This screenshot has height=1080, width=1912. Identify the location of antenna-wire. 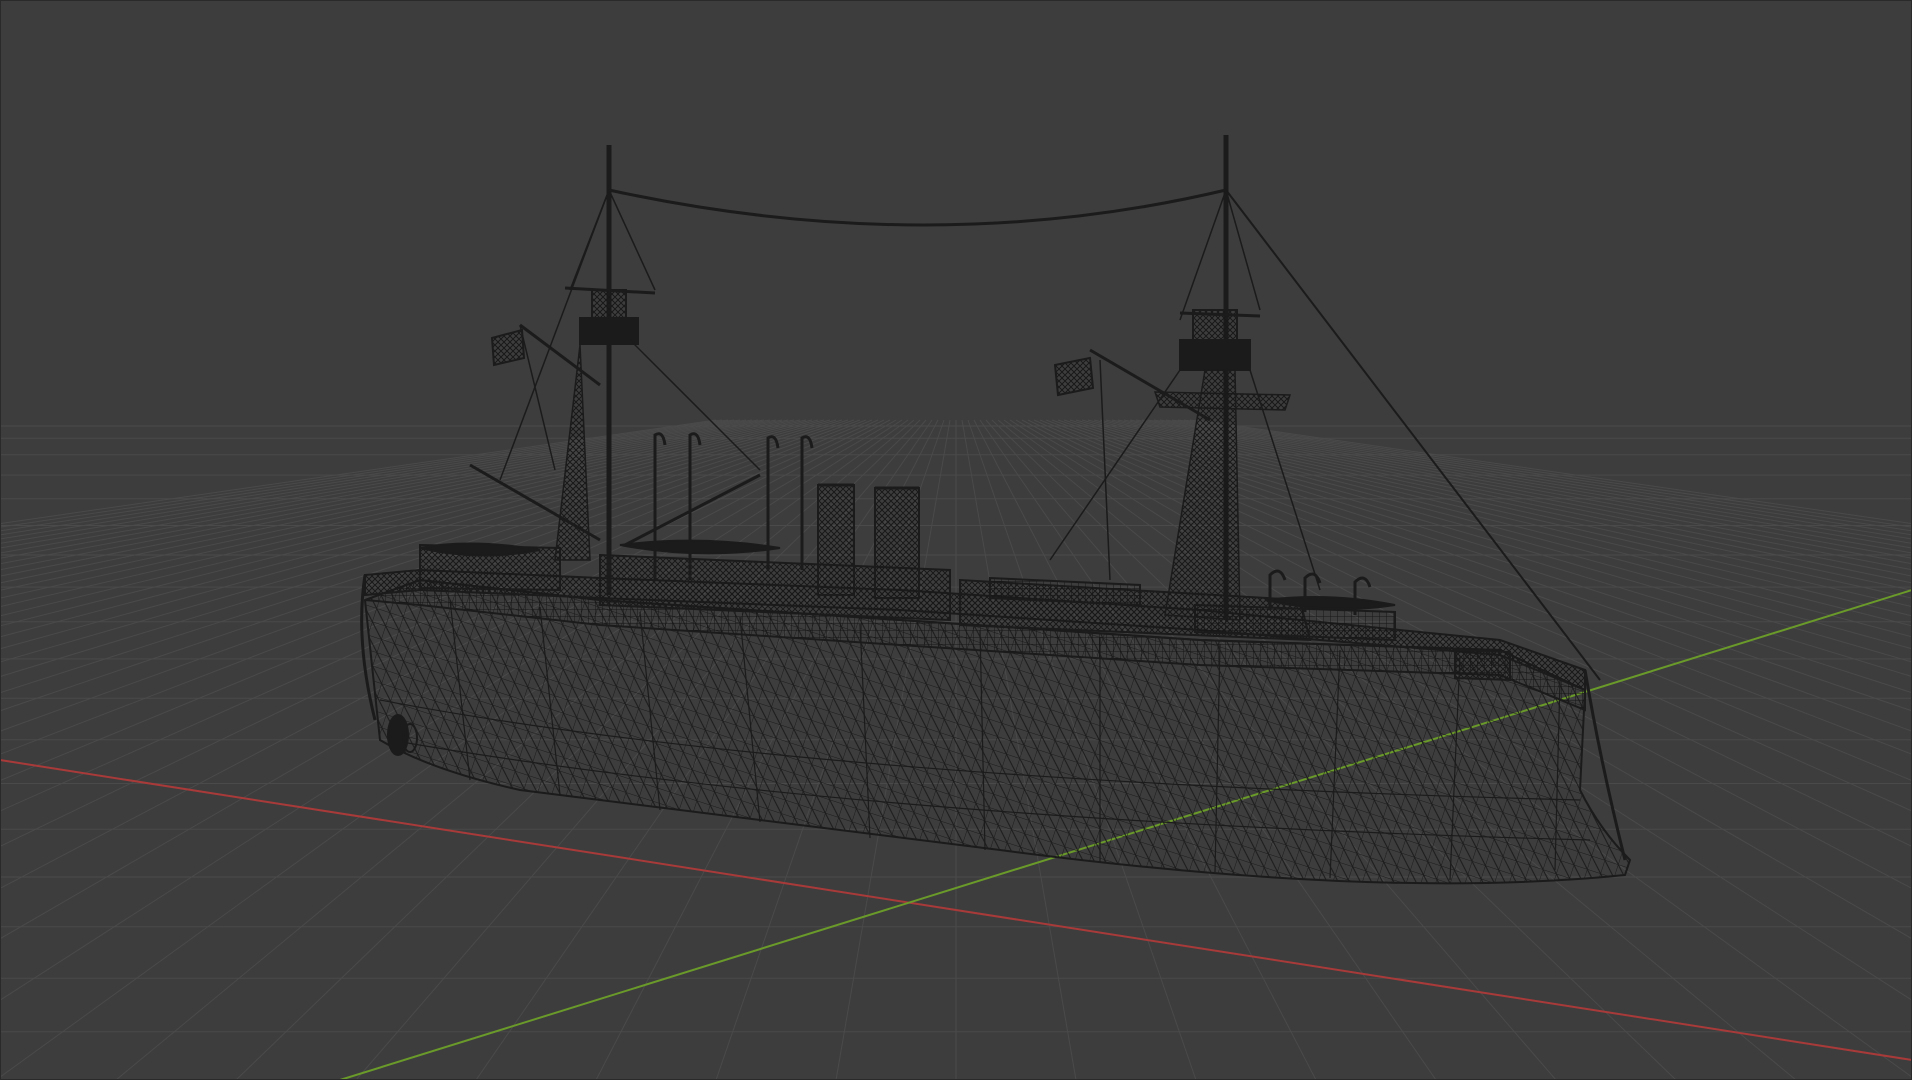
(917, 207).